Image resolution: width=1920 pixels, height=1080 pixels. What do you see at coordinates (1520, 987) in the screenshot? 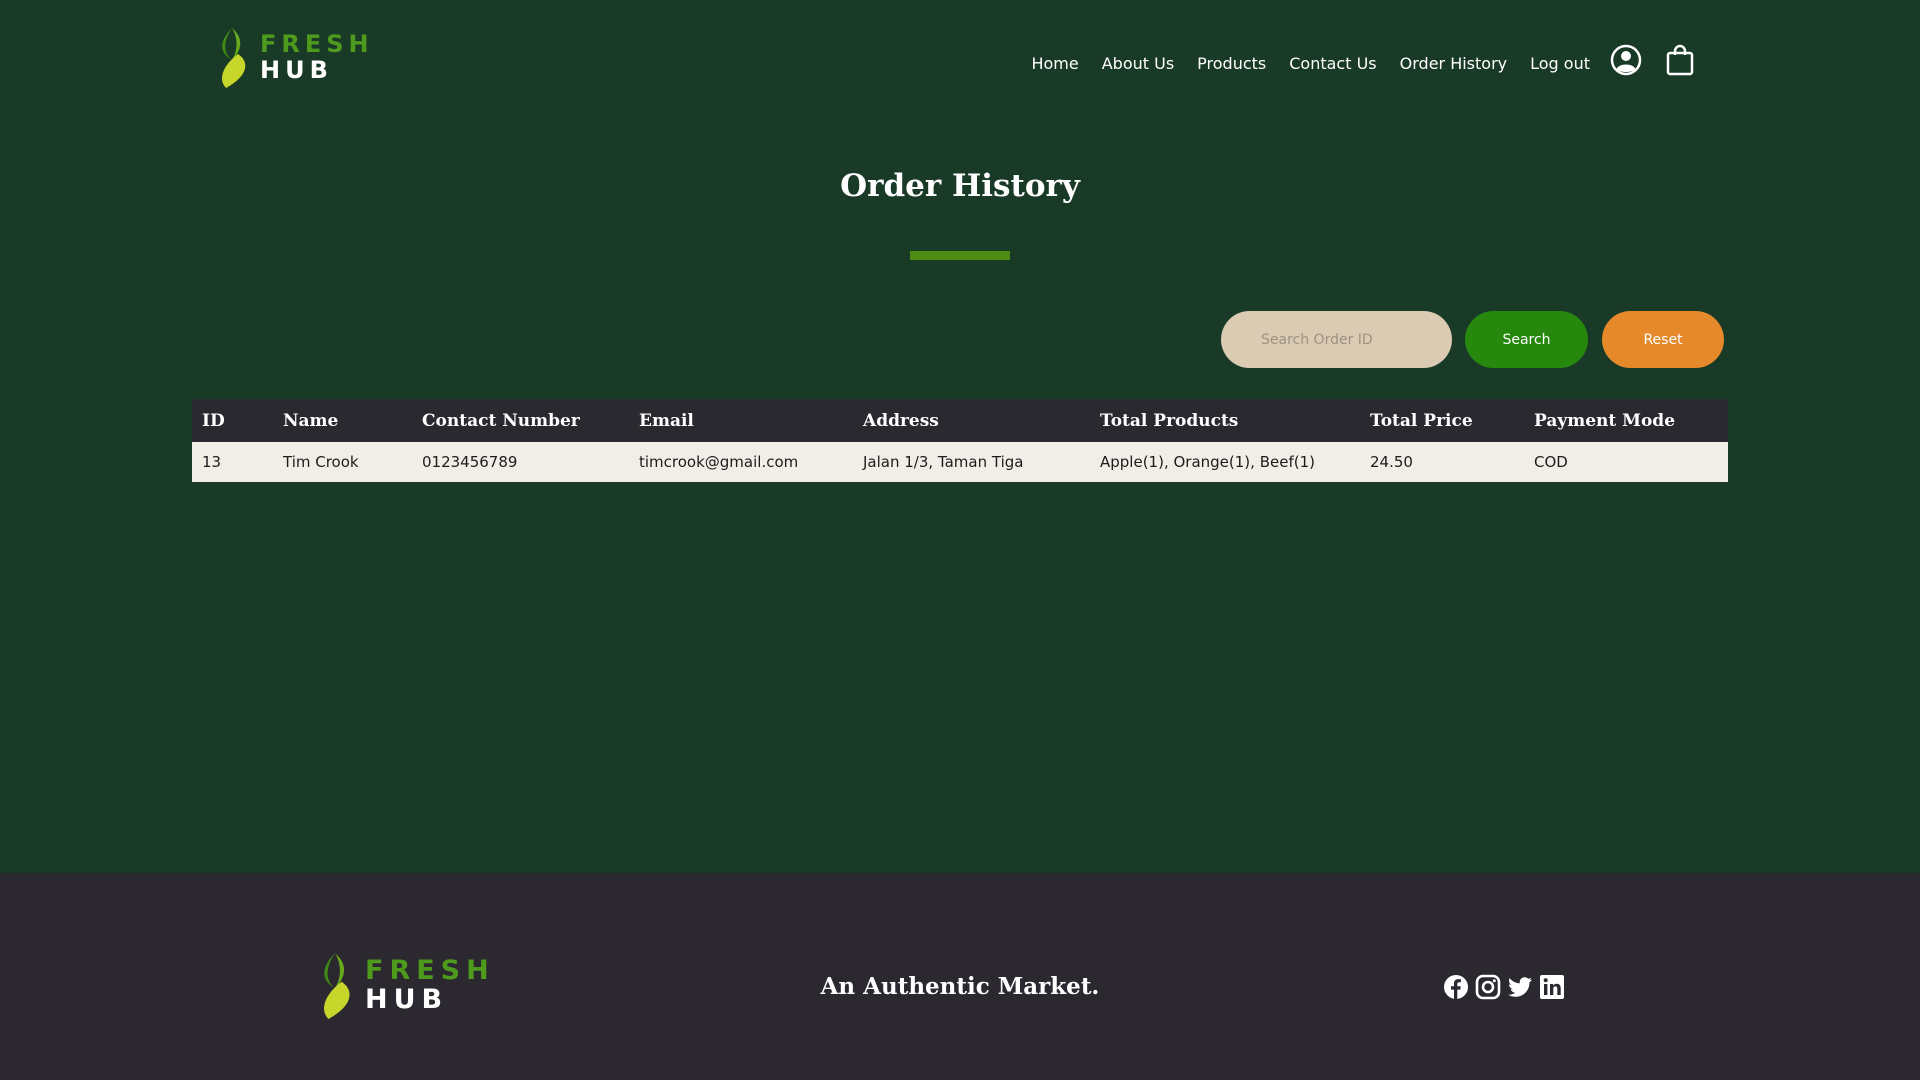
I see `twitter-icon` at bounding box center [1520, 987].